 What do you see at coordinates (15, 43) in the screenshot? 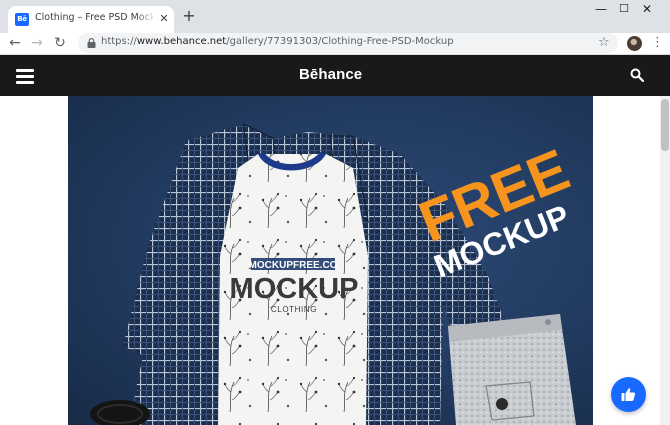
I see `back-button: ←` at bounding box center [15, 43].